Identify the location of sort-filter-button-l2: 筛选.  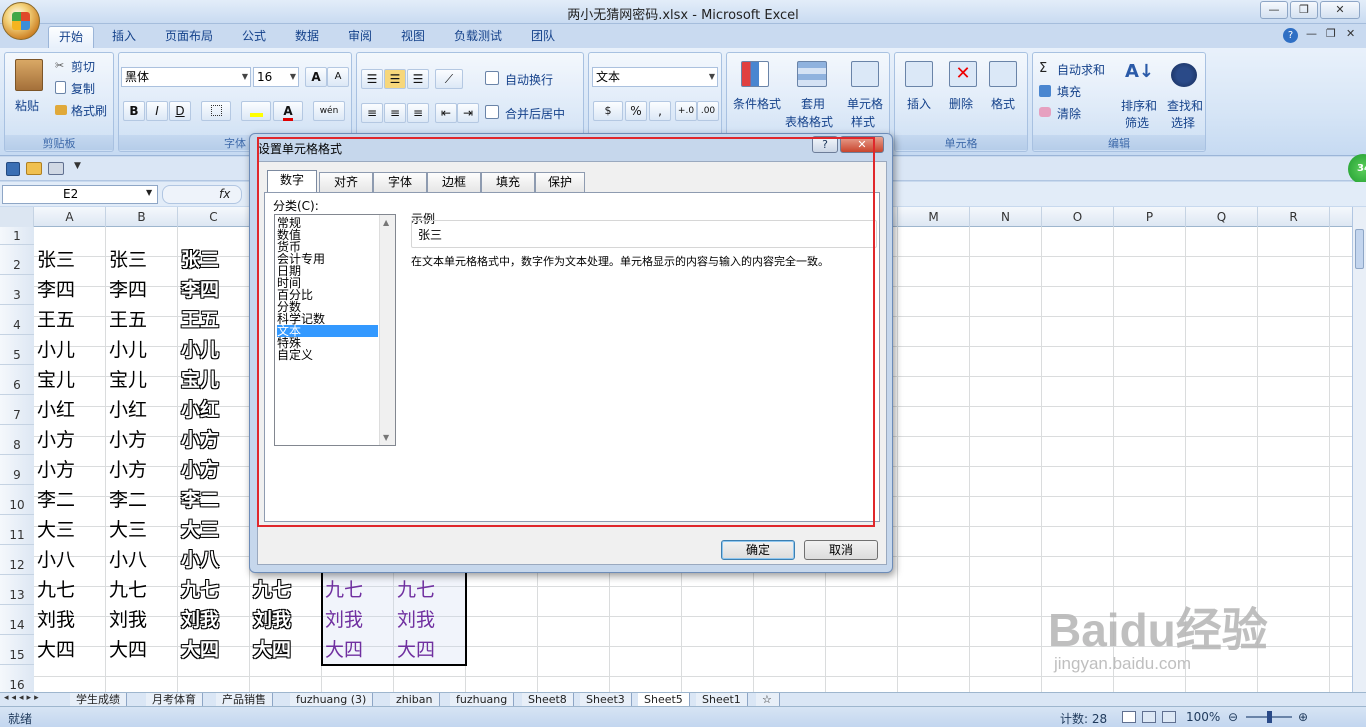
(1137, 122).